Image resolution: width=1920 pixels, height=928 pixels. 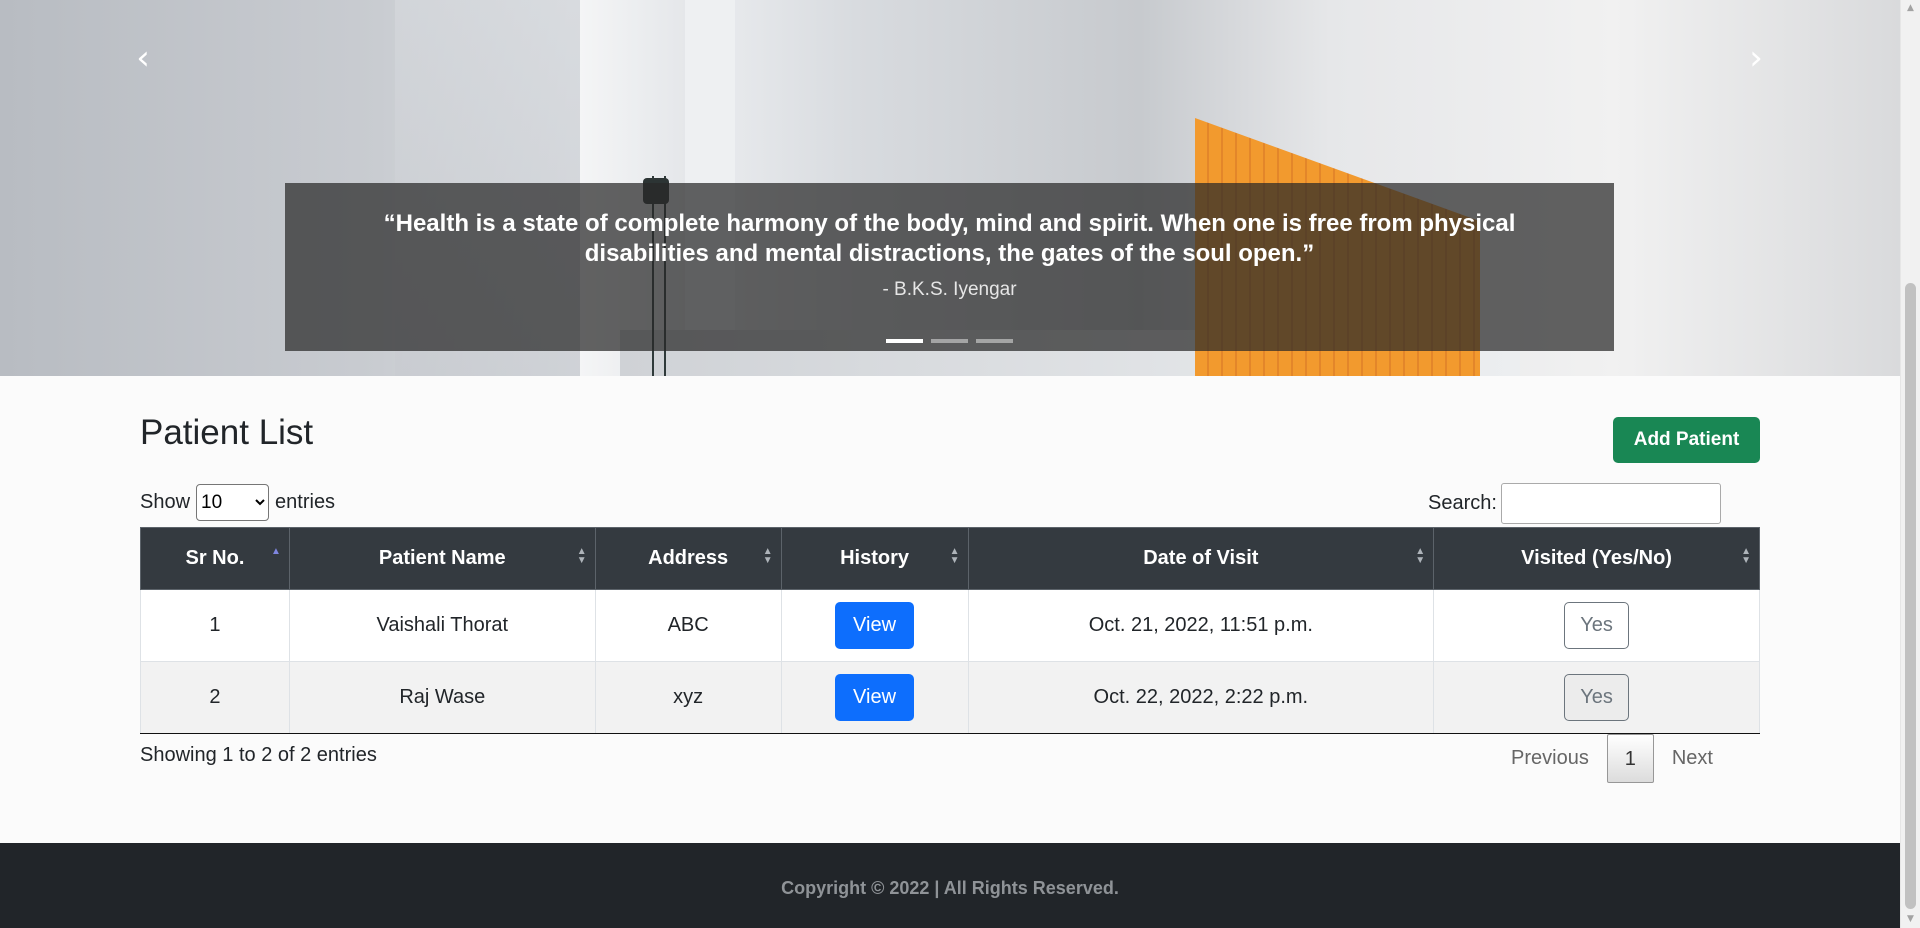 I want to click on add-patient-button: Add Patient, so click(x=1686, y=440).